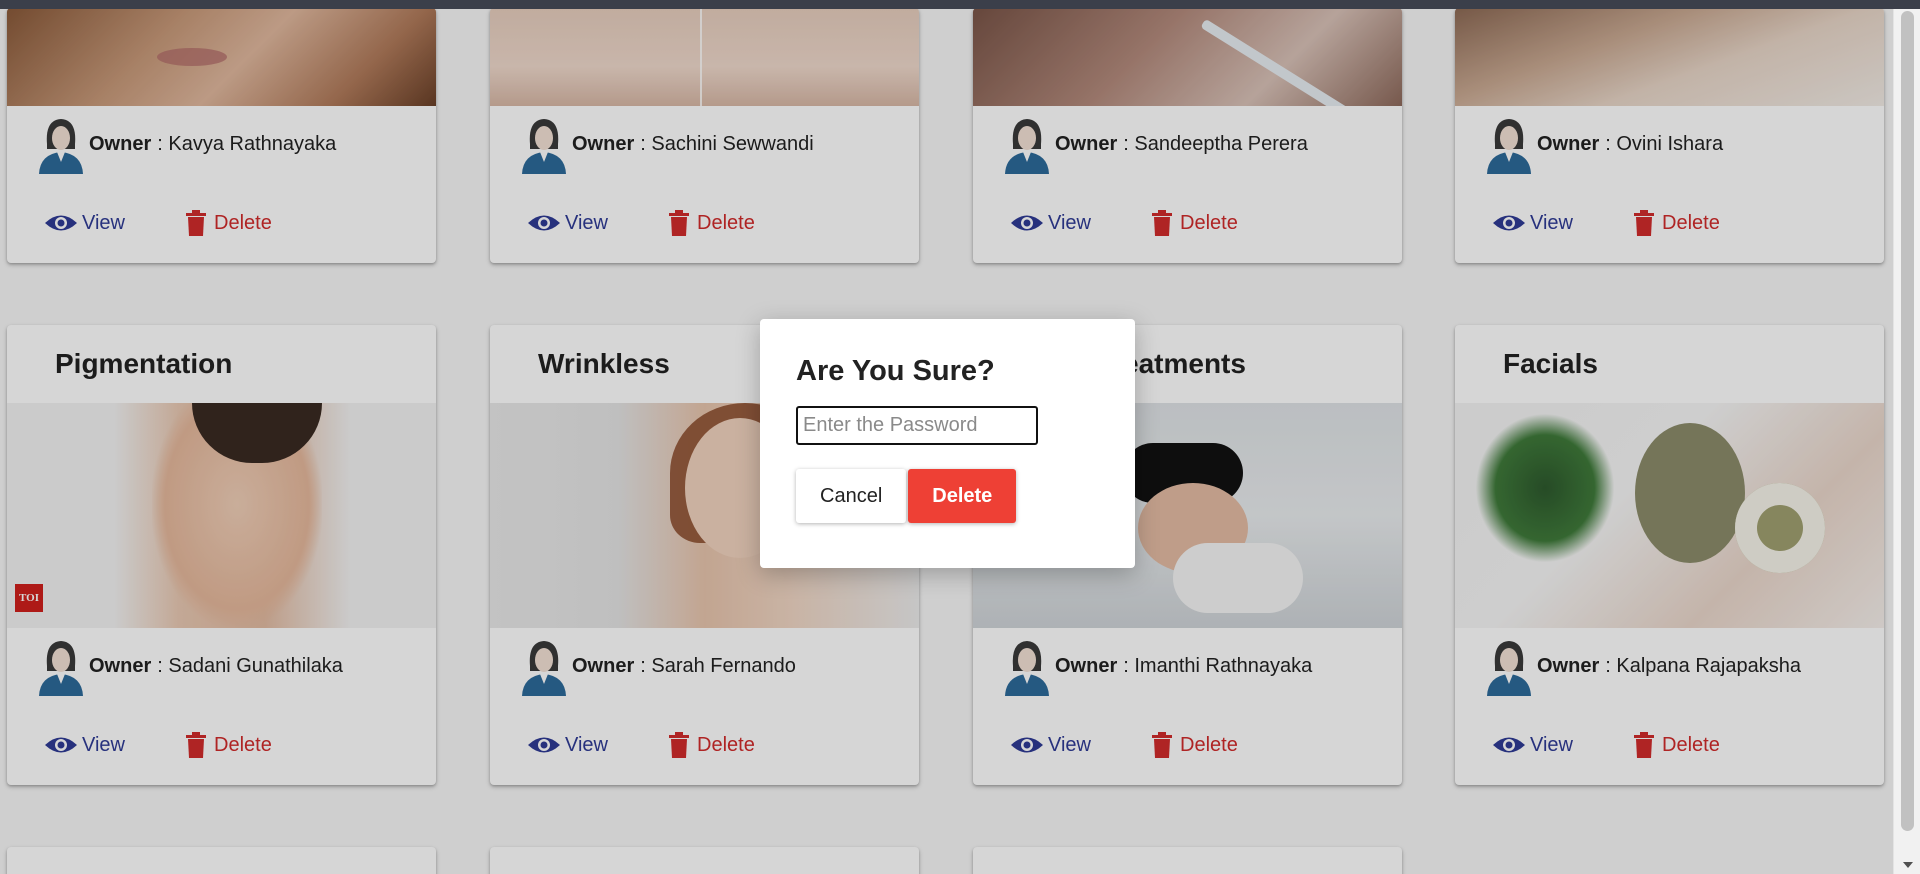 The image size is (1920, 874). I want to click on password-input, so click(917, 425).